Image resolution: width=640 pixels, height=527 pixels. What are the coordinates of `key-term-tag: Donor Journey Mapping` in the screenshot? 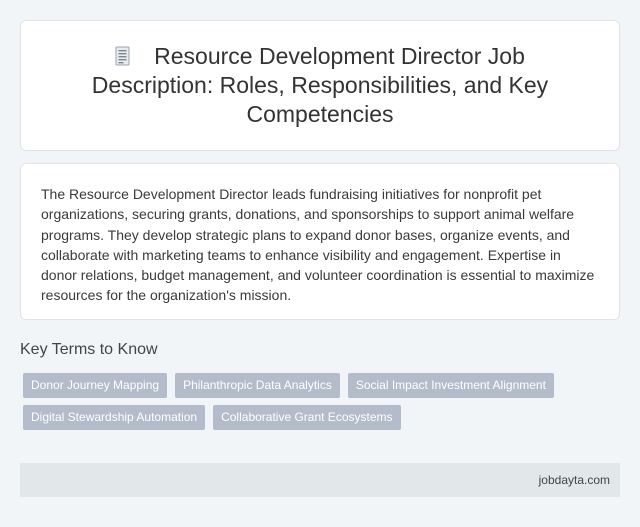 It's located at (95, 385).